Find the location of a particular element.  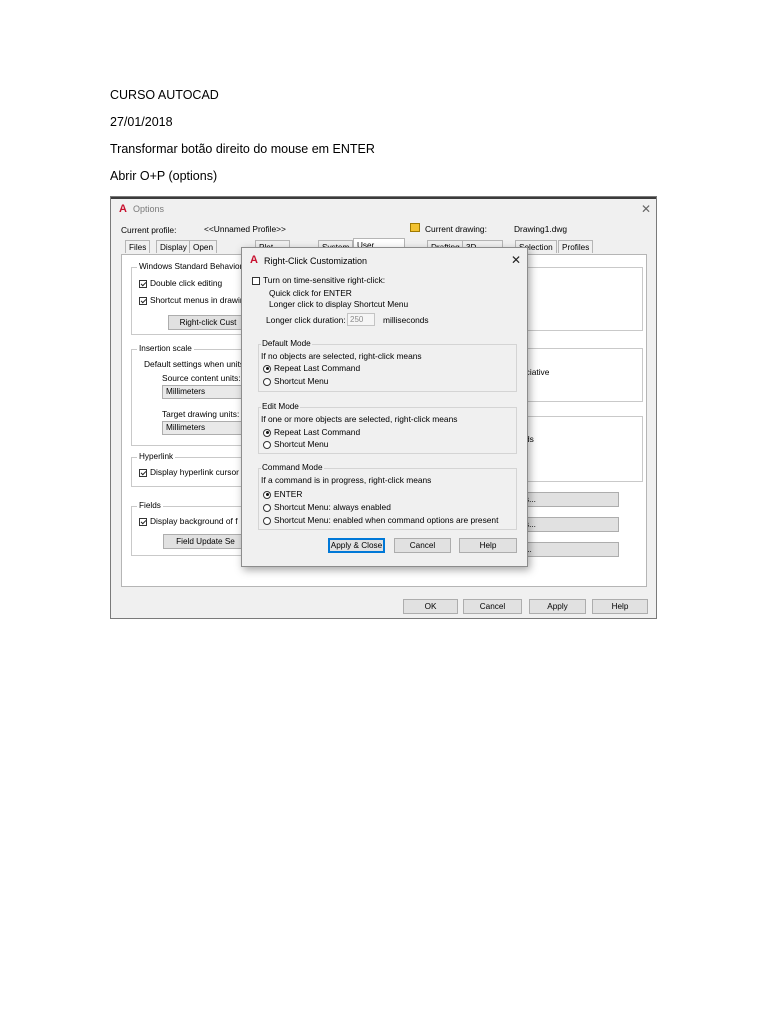

doc-date: 27/01/2018 is located at coordinates (141, 122).